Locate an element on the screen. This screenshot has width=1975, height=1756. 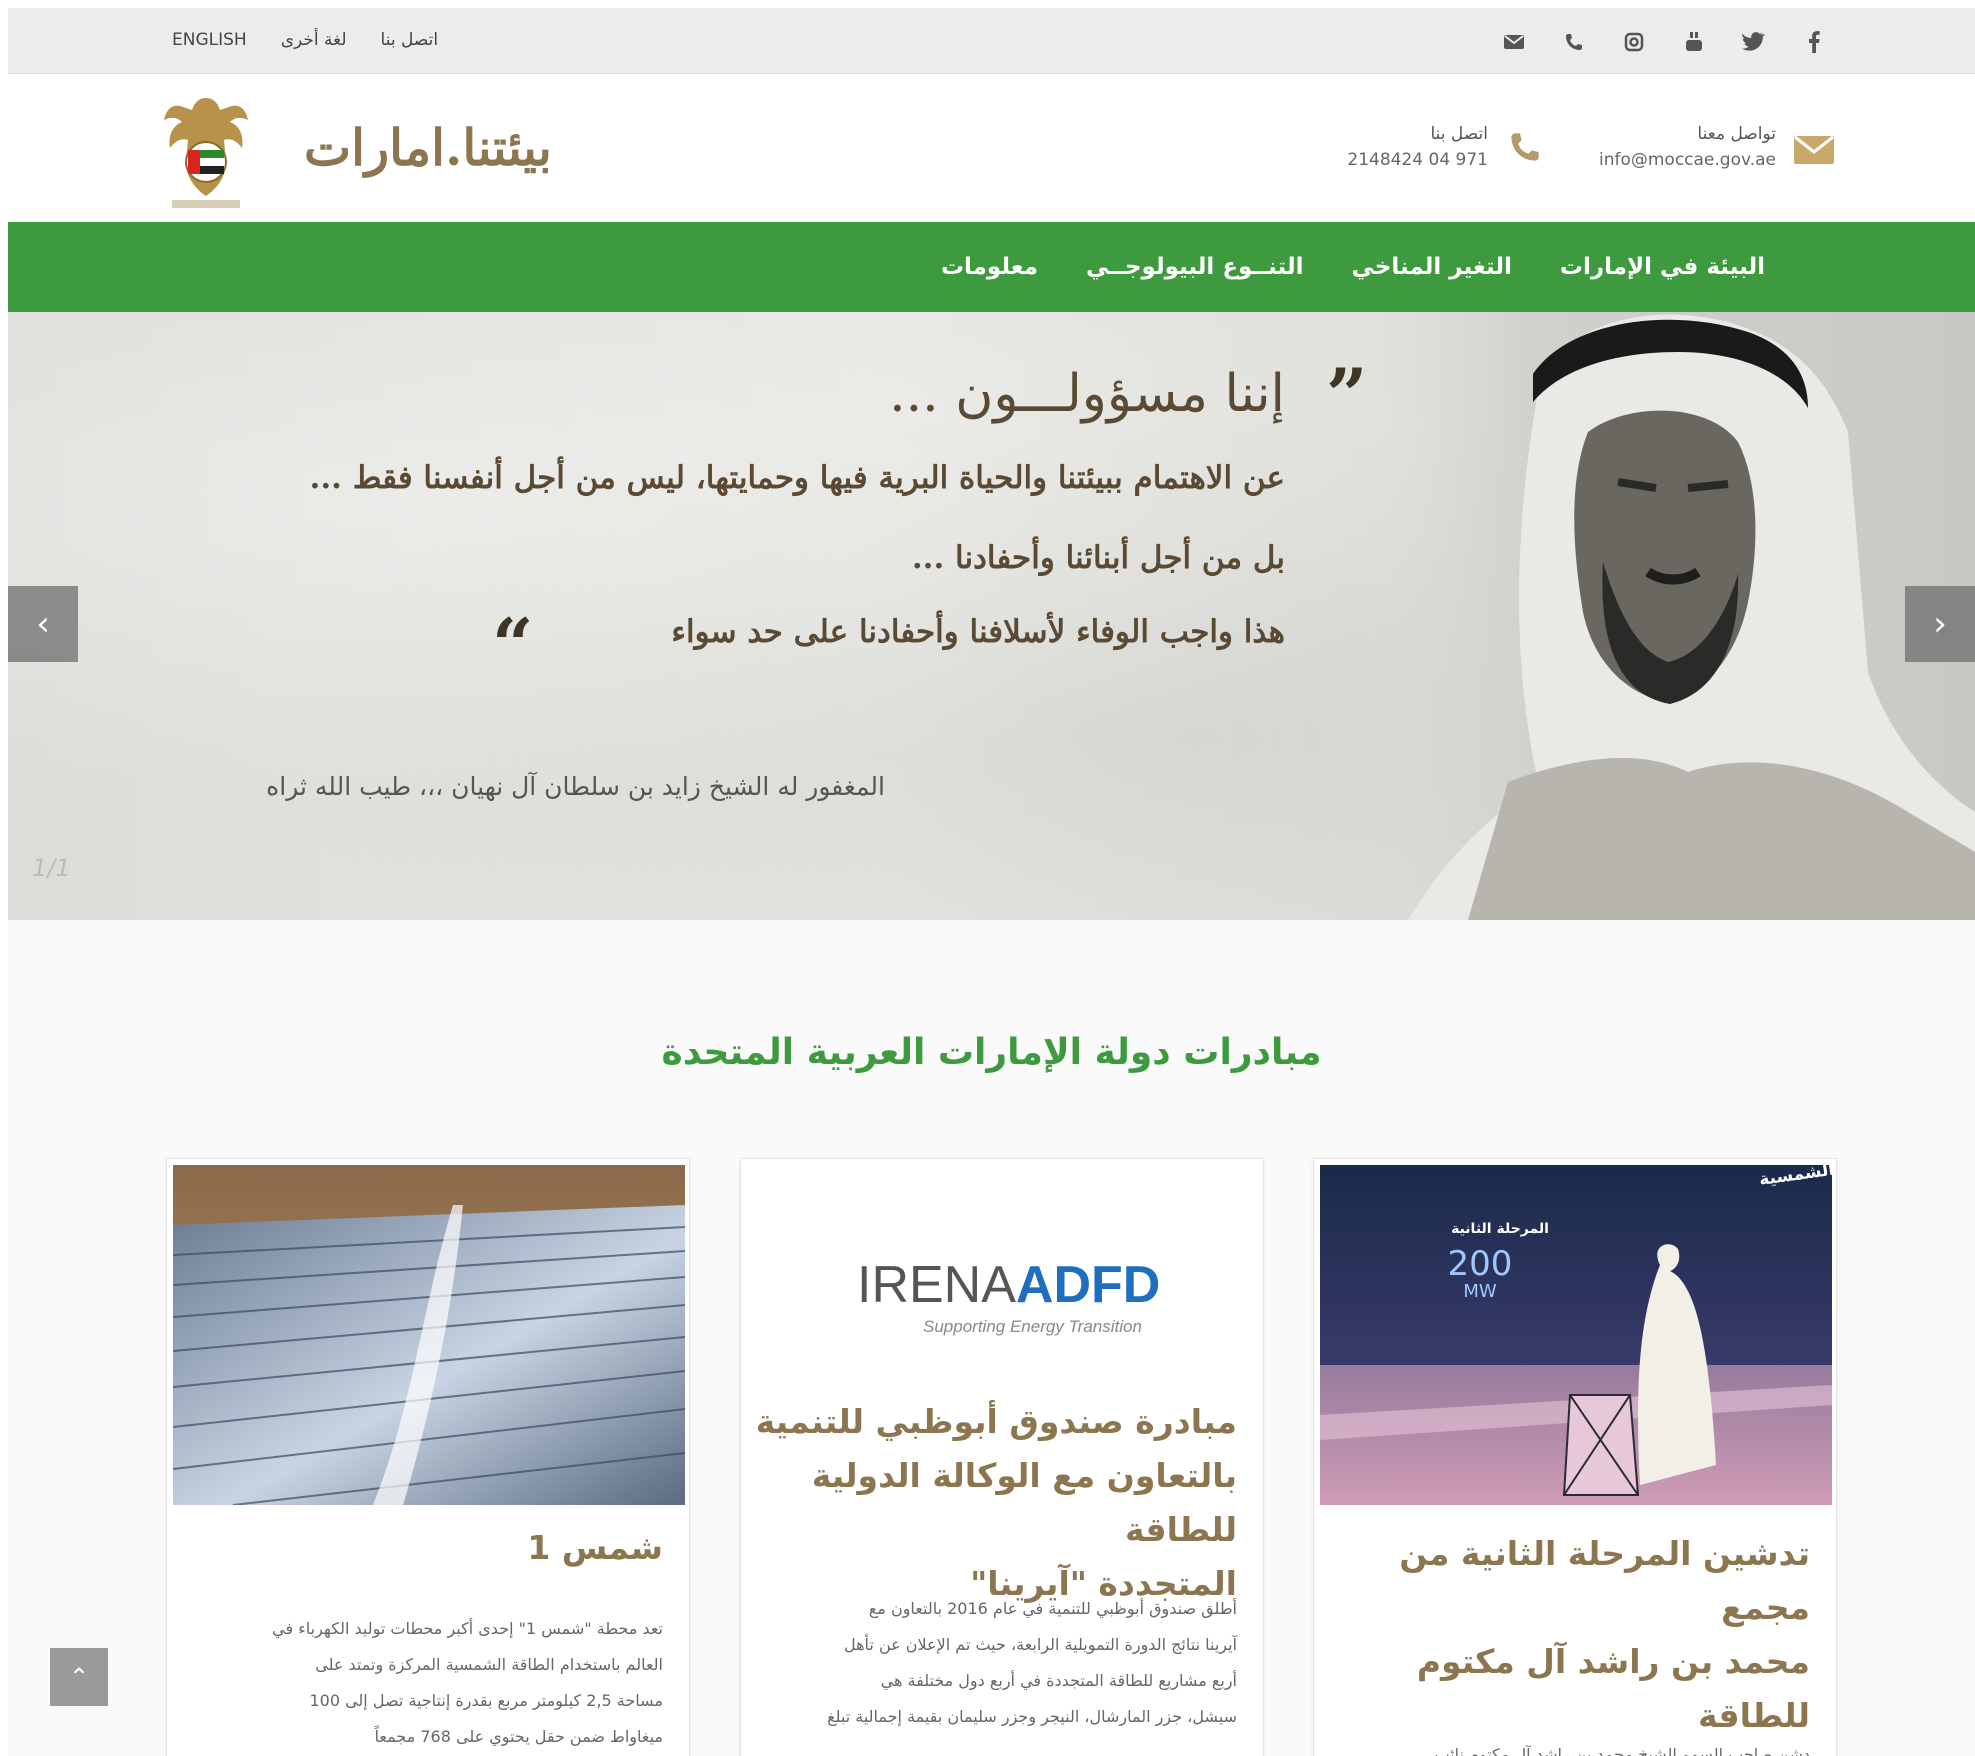
nav-item-environment-uae: البيئة في الإمارات is located at coordinates (1662, 267).